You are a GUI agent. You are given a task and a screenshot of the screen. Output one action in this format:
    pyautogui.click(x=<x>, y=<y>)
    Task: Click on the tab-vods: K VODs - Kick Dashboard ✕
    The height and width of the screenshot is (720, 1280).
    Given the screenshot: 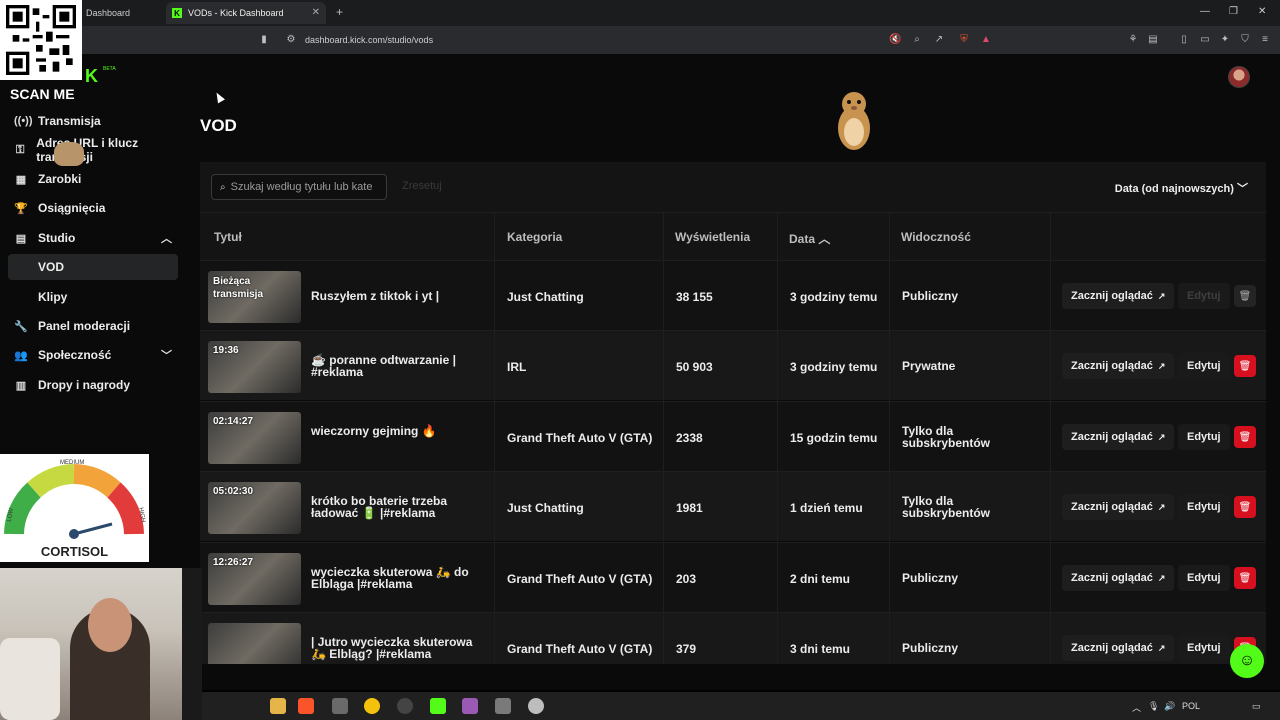 What is the action you would take?
    pyautogui.click(x=246, y=13)
    